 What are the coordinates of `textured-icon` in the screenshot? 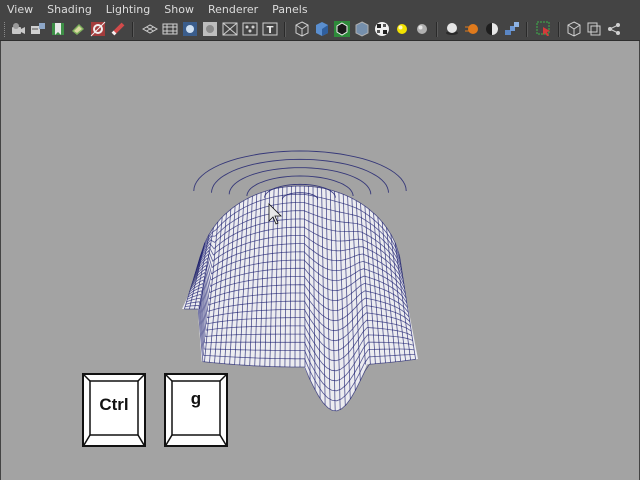 It's located at (382, 29).